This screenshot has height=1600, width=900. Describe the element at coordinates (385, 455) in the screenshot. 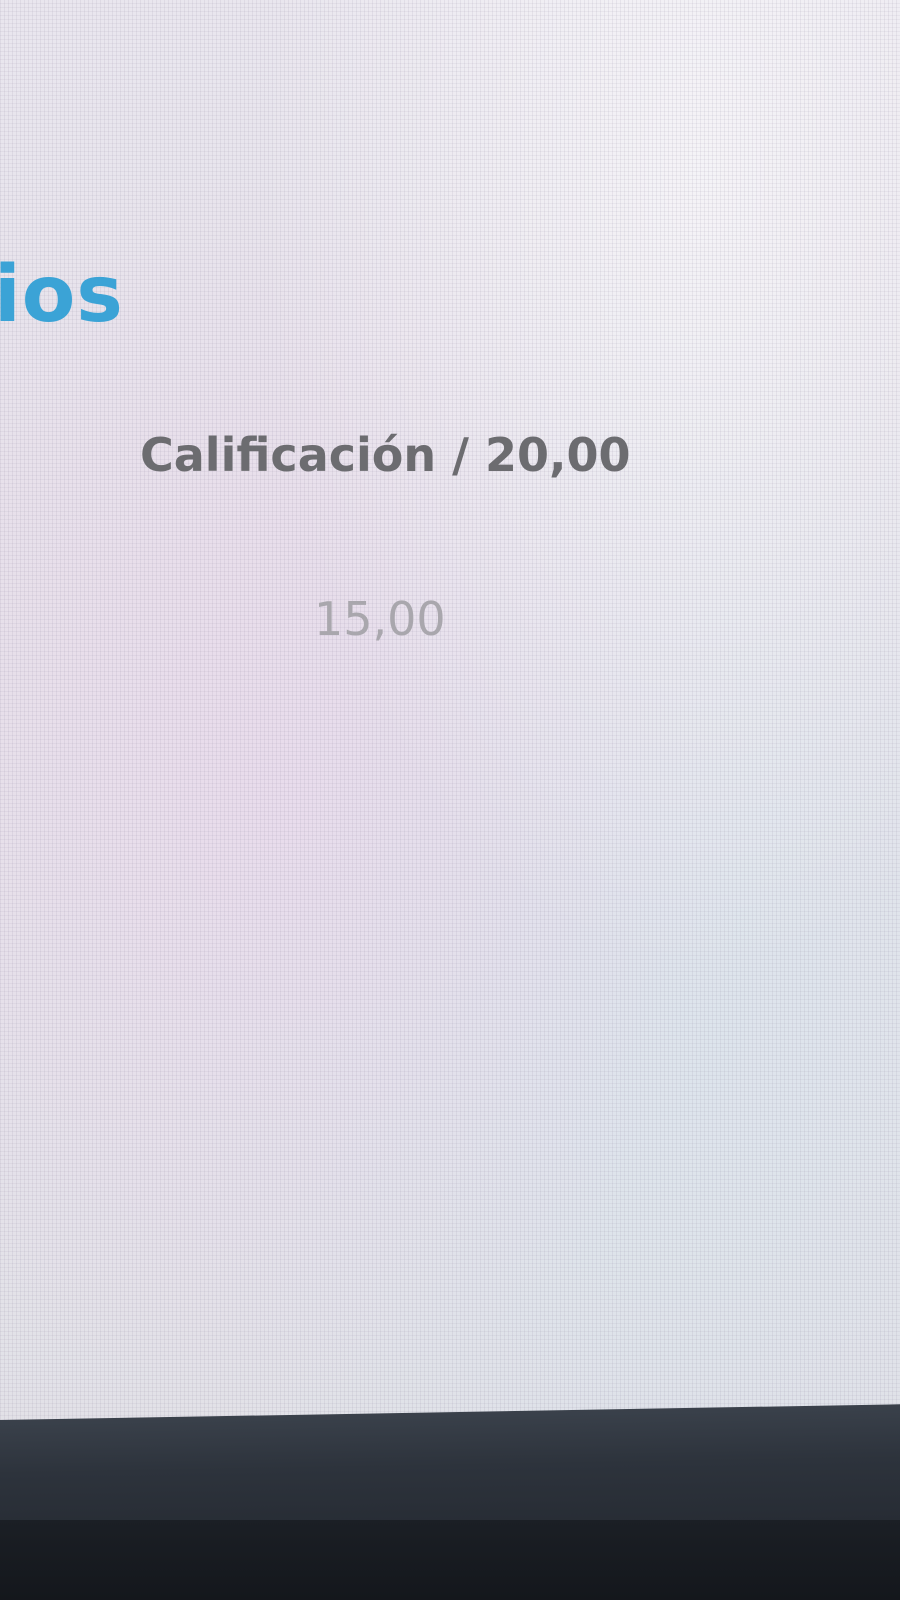

I see `grade-column-header: Calificación / 20,00` at that location.